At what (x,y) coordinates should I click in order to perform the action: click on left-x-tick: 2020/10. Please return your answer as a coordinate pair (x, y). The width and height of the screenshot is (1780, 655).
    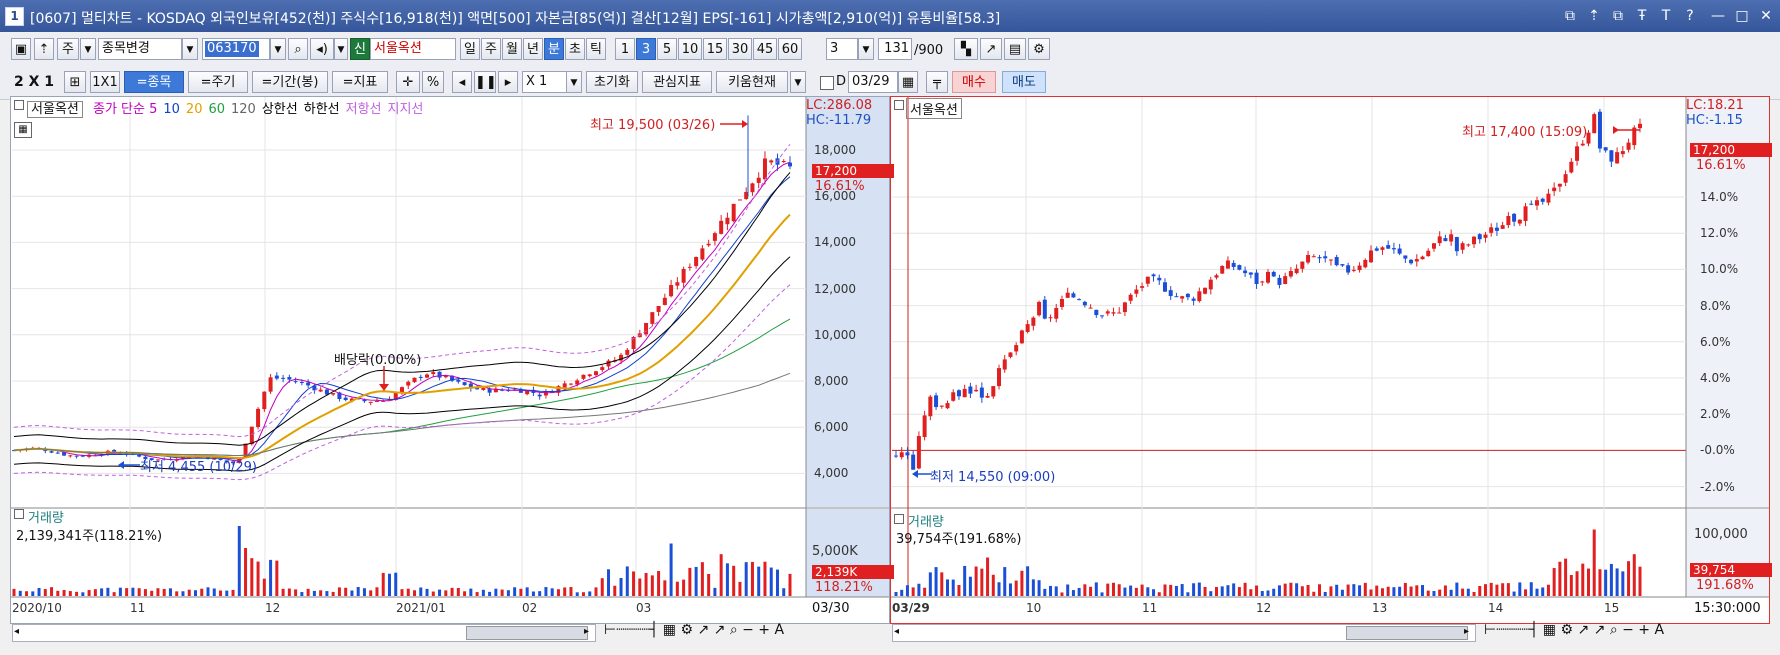
    Looking at the image, I should click on (37, 608).